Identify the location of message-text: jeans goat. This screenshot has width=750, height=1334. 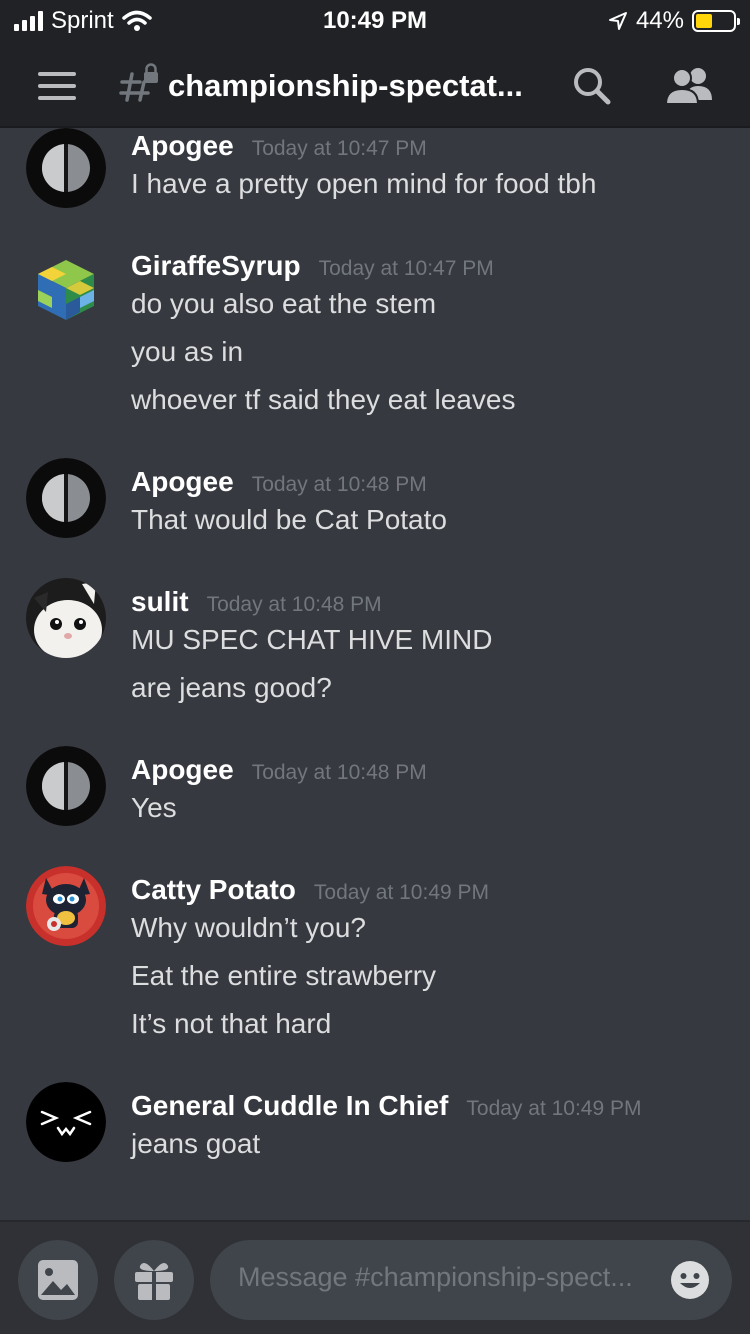
(196, 1143).